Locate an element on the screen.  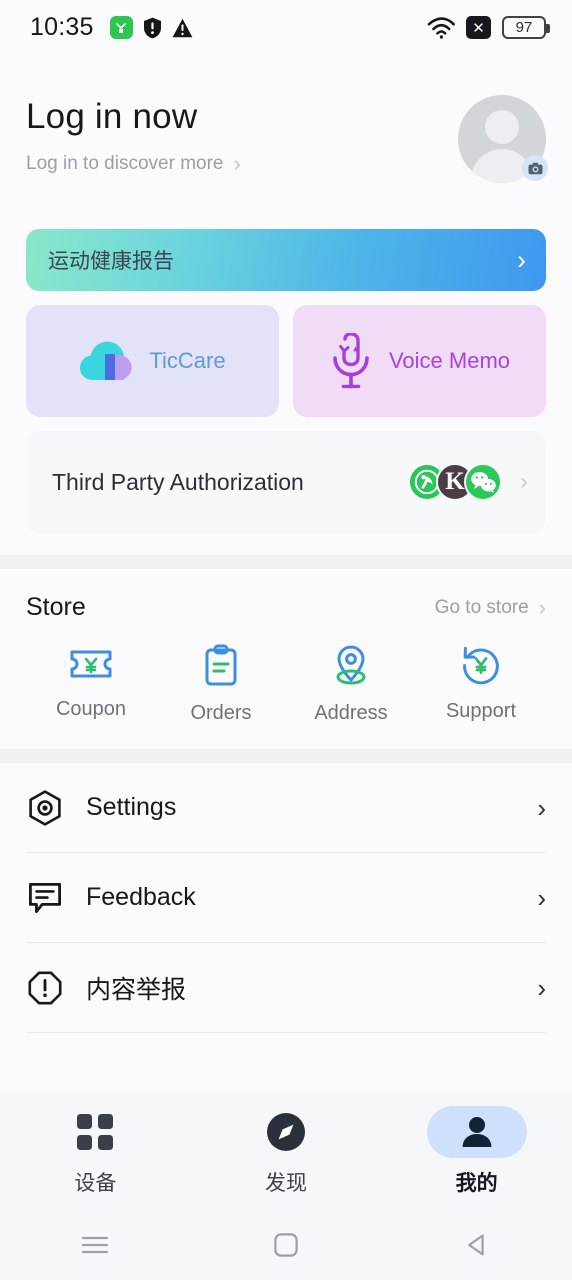
store-title: Store is located at coordinates (56, 607).